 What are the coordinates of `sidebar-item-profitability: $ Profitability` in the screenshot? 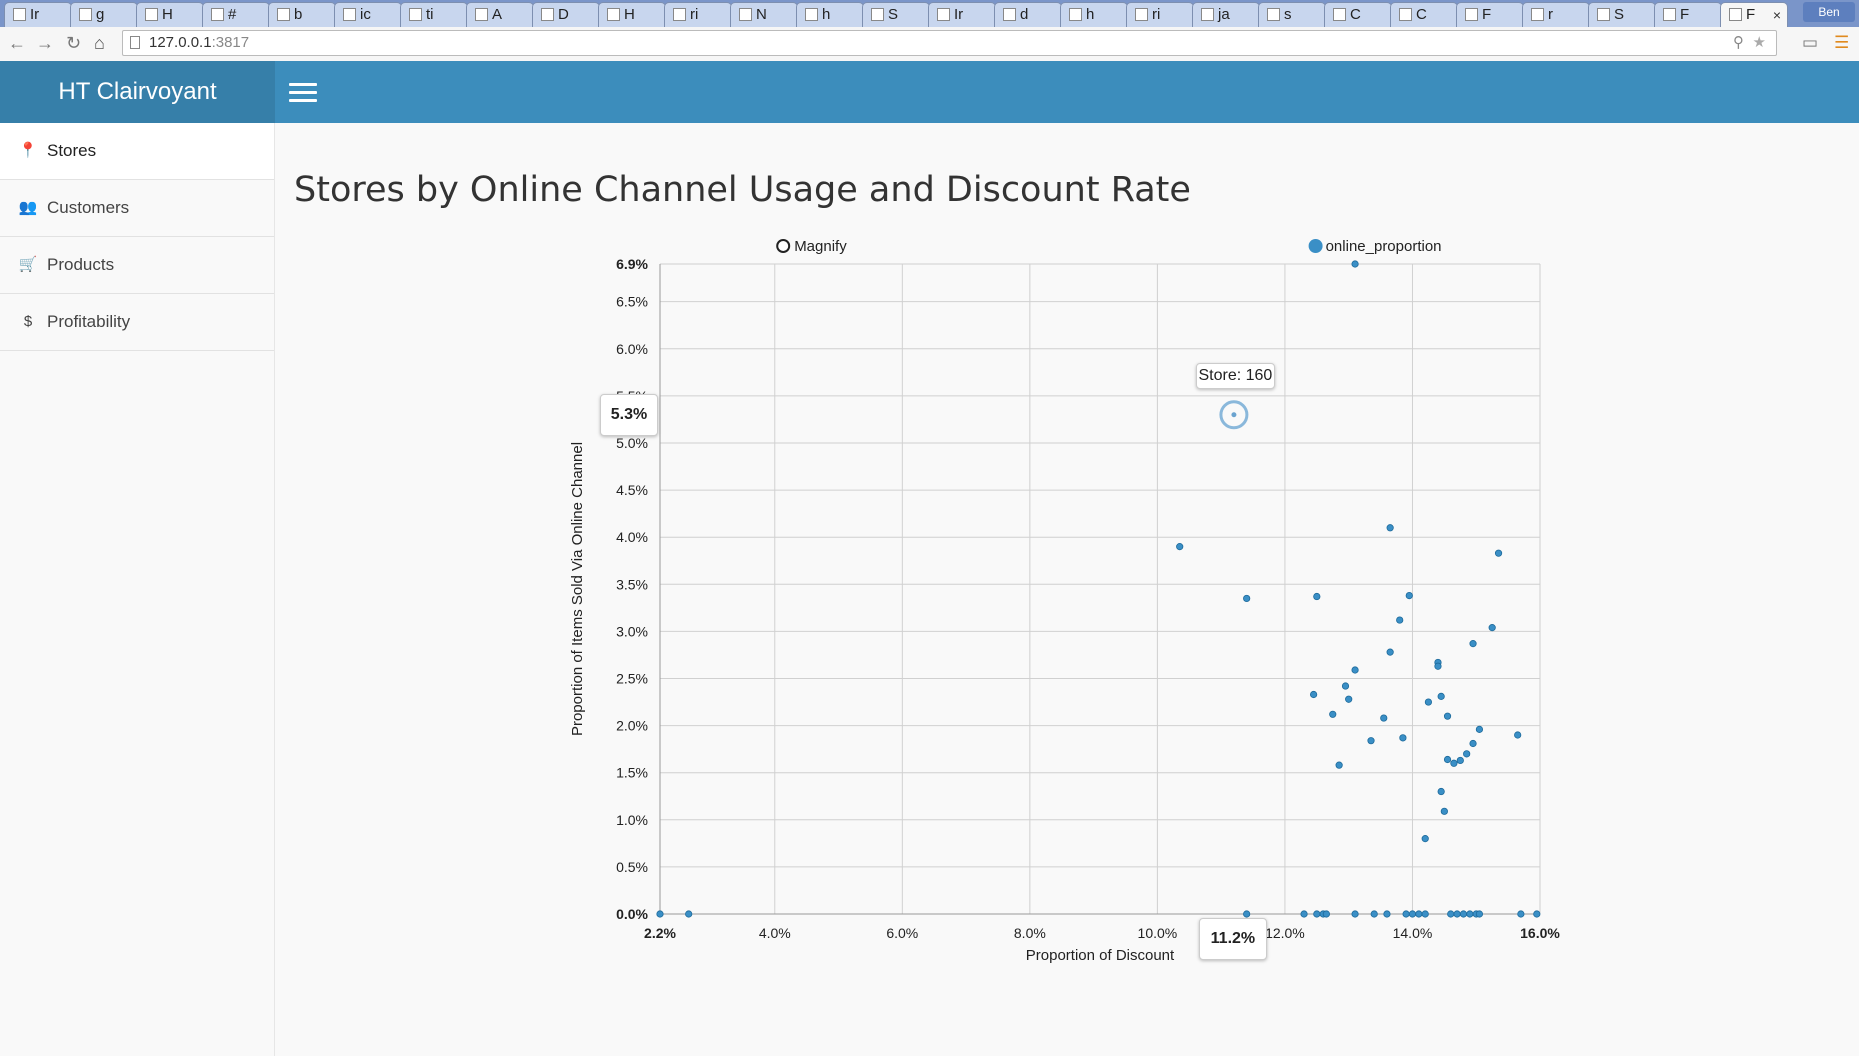 It's located at (137, 322).